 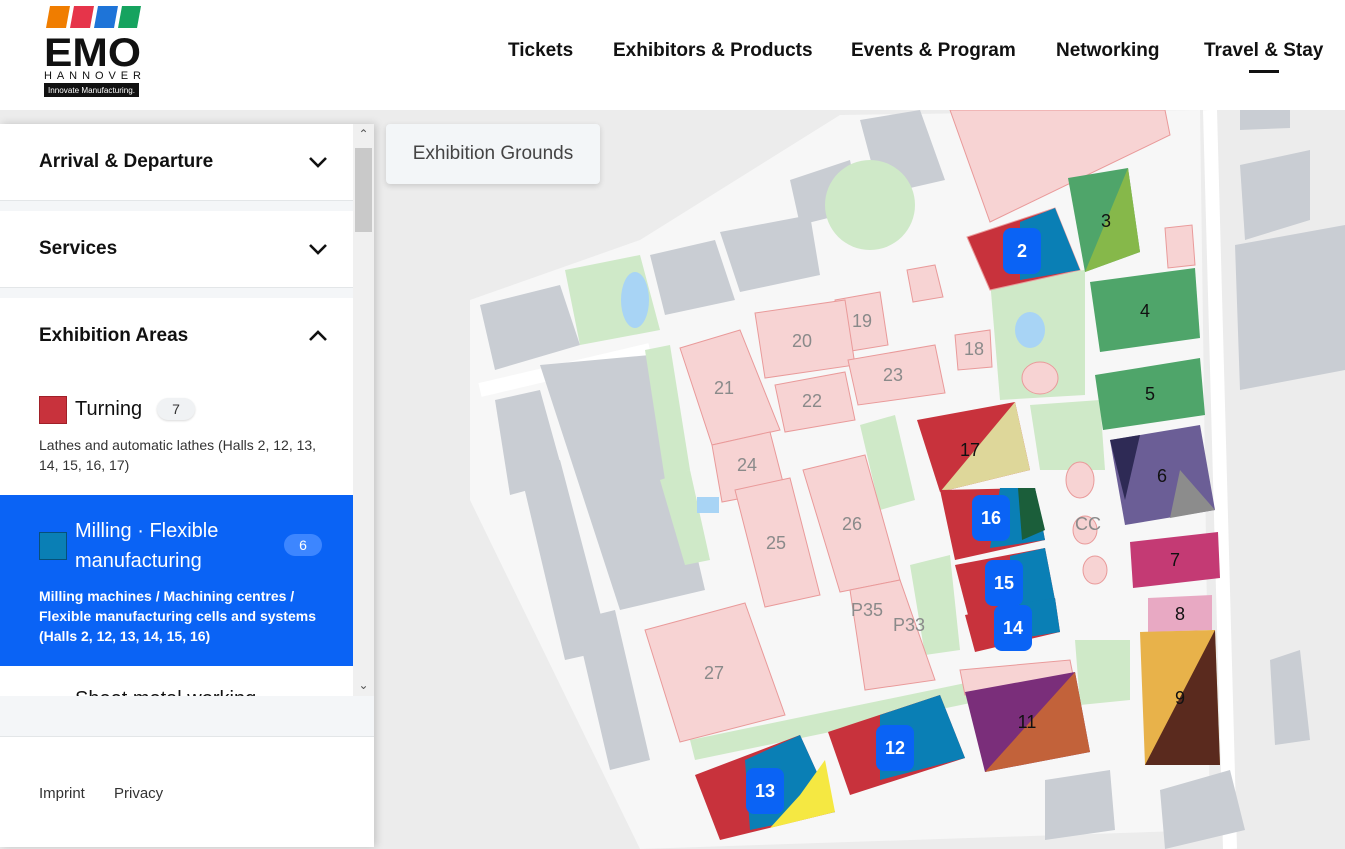 I want to click on hall-18-label: 18, so click(x=974, y=349).